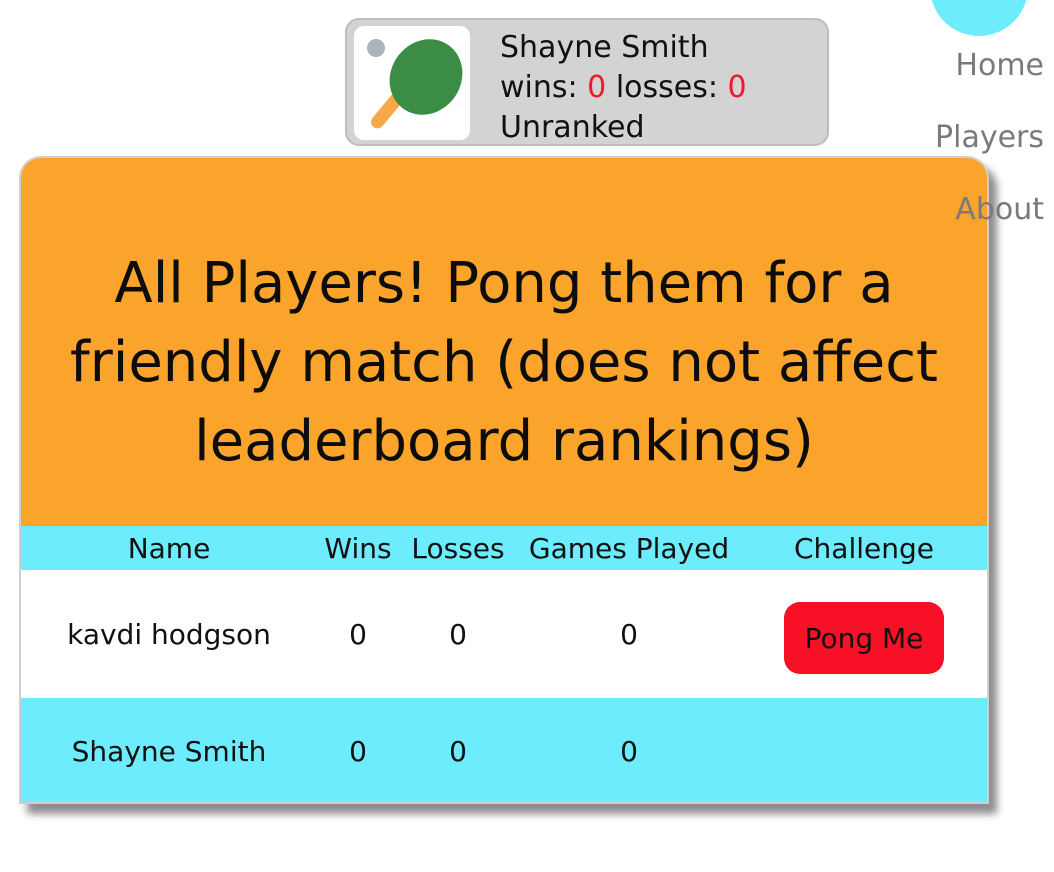 The height and width of the screenshot is (872, 1054). I want to click on table-header-row: Name Wins Losses Games Played Challenge, so click(504, 548).